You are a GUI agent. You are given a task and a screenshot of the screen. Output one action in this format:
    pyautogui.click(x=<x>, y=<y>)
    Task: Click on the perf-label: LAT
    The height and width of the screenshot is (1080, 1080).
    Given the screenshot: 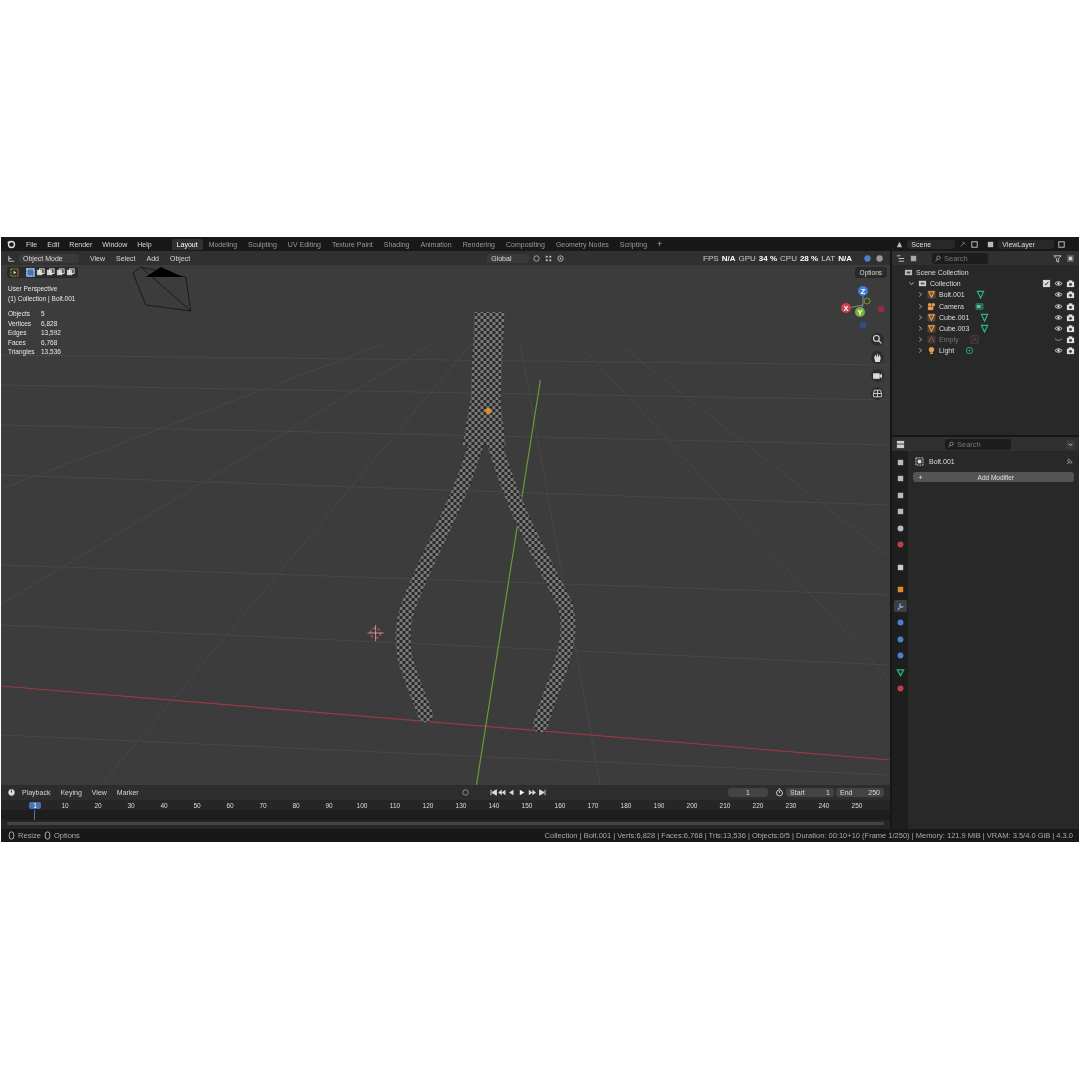 What is the action you would take?
    pyautogui.click(x=828, y=258)
    